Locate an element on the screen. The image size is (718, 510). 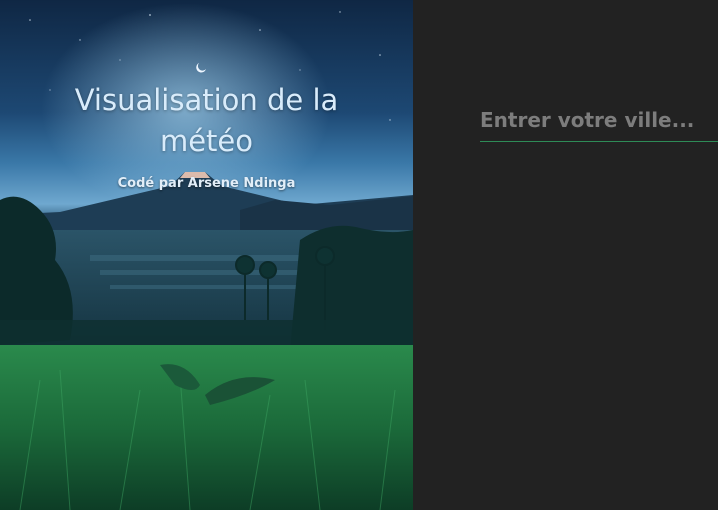
page-title: Visualisation de la météo is located at coordinates (206, 120).